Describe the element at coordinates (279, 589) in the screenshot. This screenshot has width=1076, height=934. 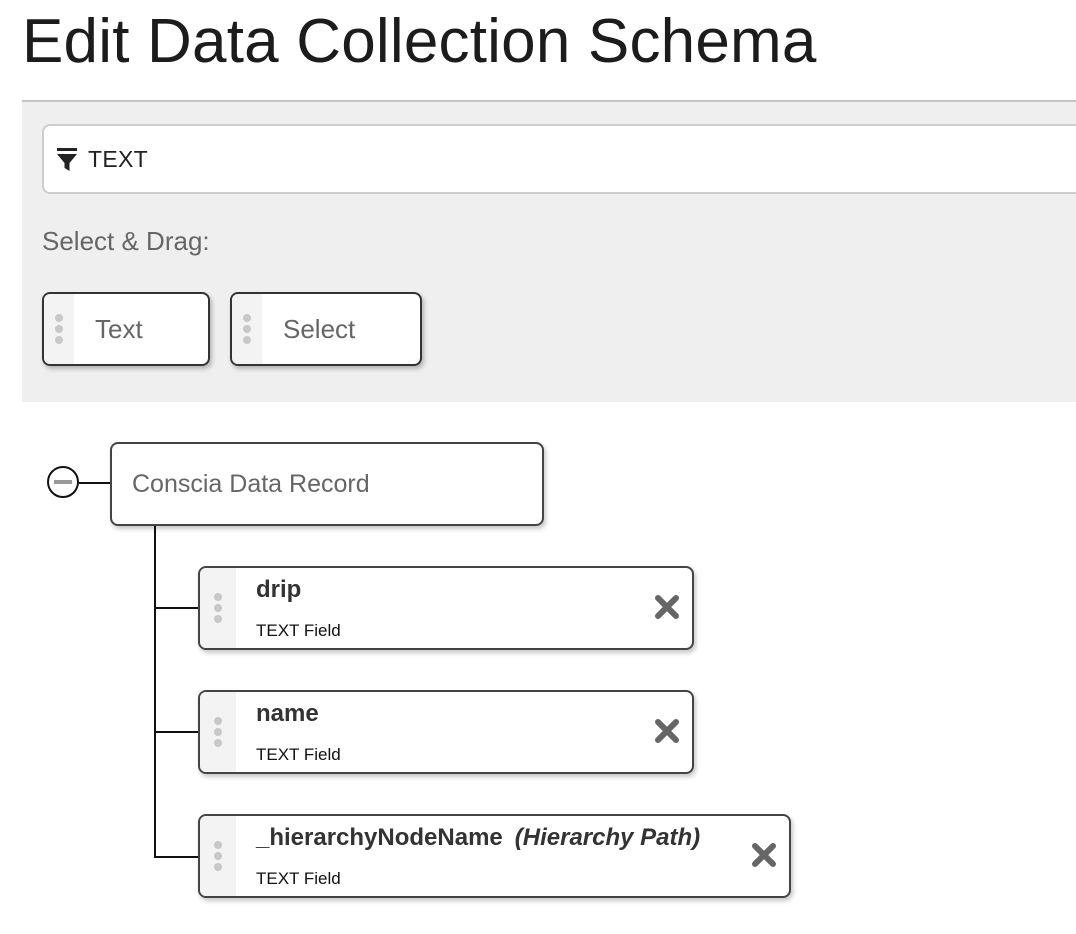
I see `field-name: drip` at that location.